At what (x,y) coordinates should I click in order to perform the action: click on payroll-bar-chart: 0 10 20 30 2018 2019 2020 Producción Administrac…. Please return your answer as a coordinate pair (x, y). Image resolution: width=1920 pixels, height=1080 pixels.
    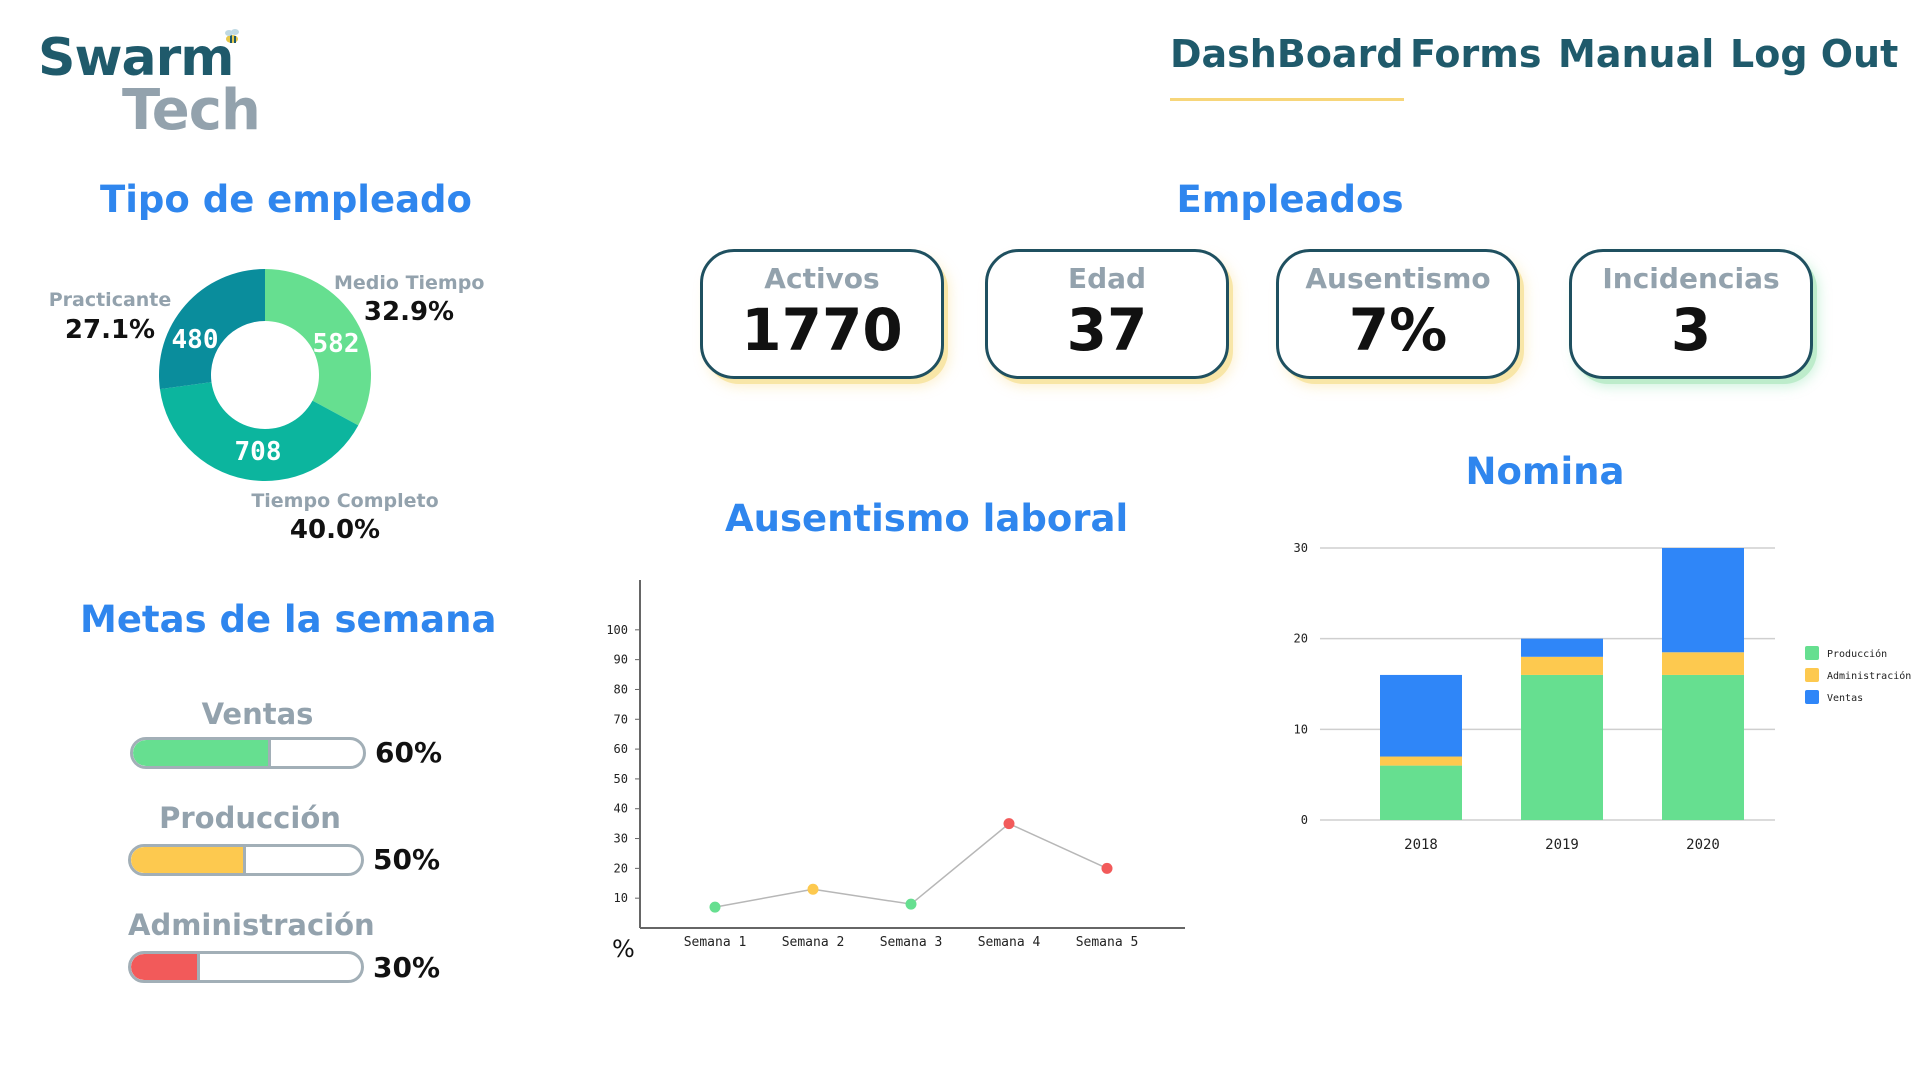
    Looking at the image, I should click on (1603, 697).